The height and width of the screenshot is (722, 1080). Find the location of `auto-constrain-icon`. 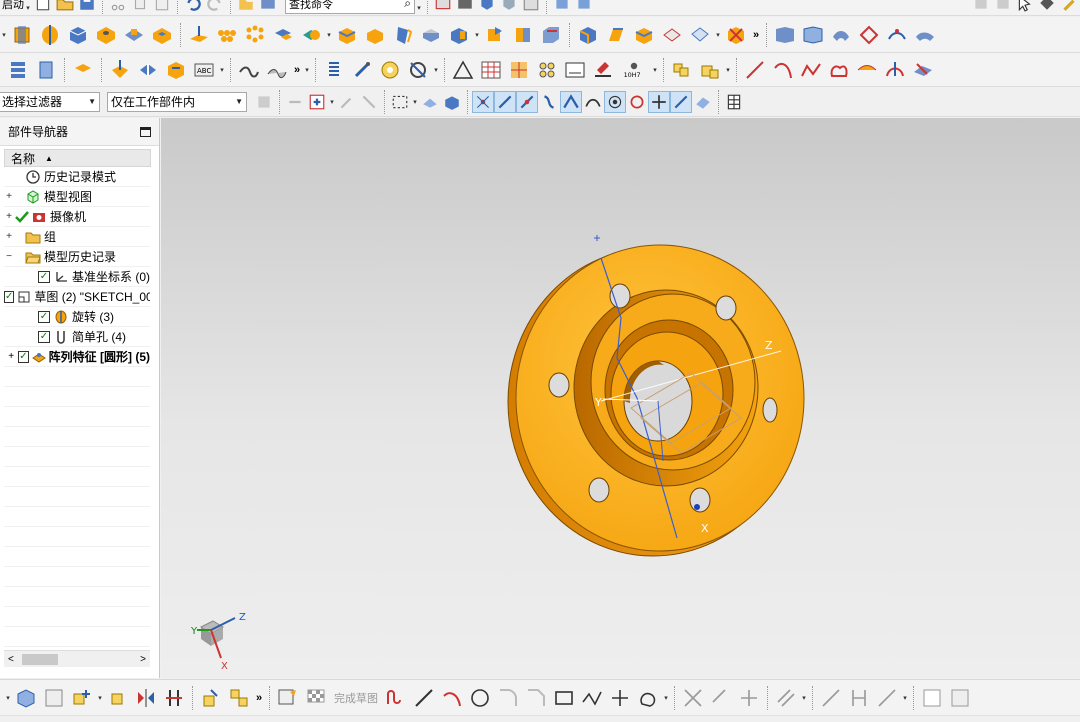

auto-constrain-icon is located at coordinates (887, 698).